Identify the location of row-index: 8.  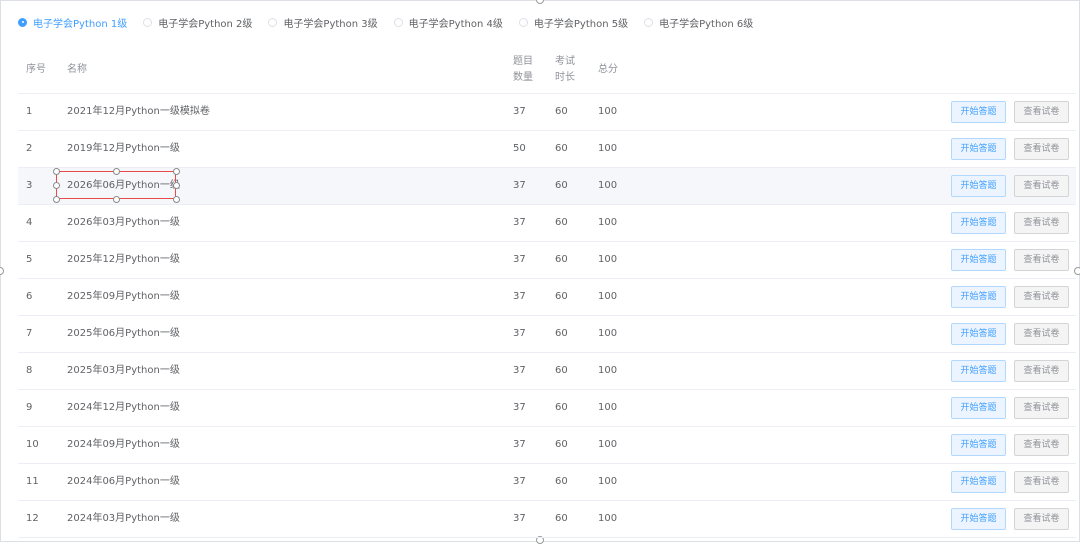
(29, 370).